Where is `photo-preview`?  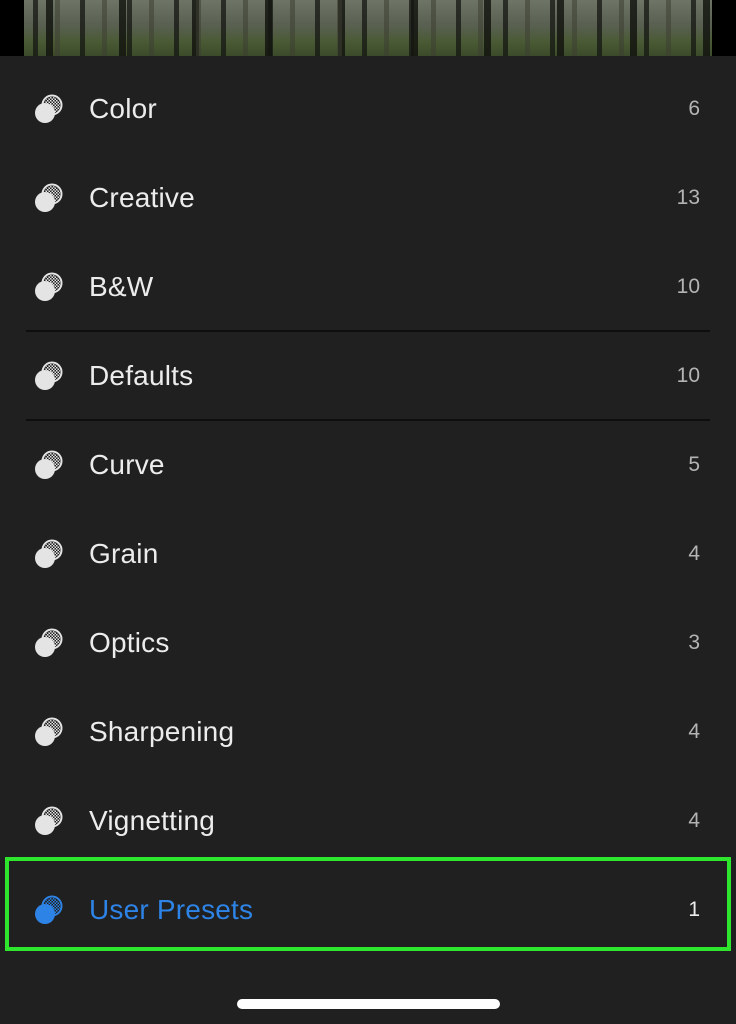 photo-preview is located at coordinates (368, 28).